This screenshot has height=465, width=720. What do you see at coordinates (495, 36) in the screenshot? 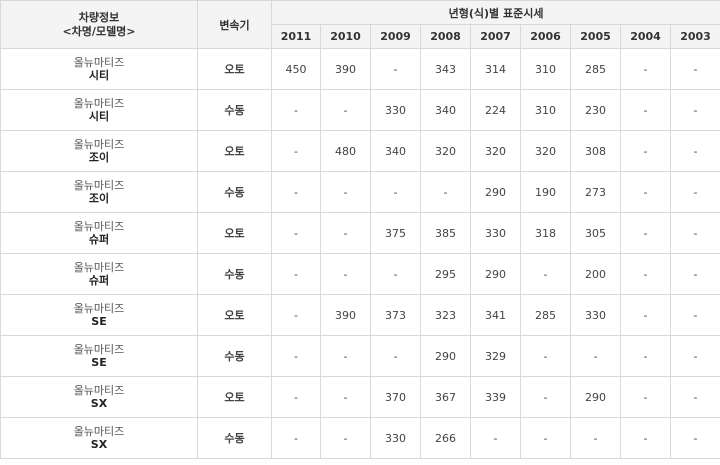
I see `year-header: 2007` at bounding box center [495, 36].